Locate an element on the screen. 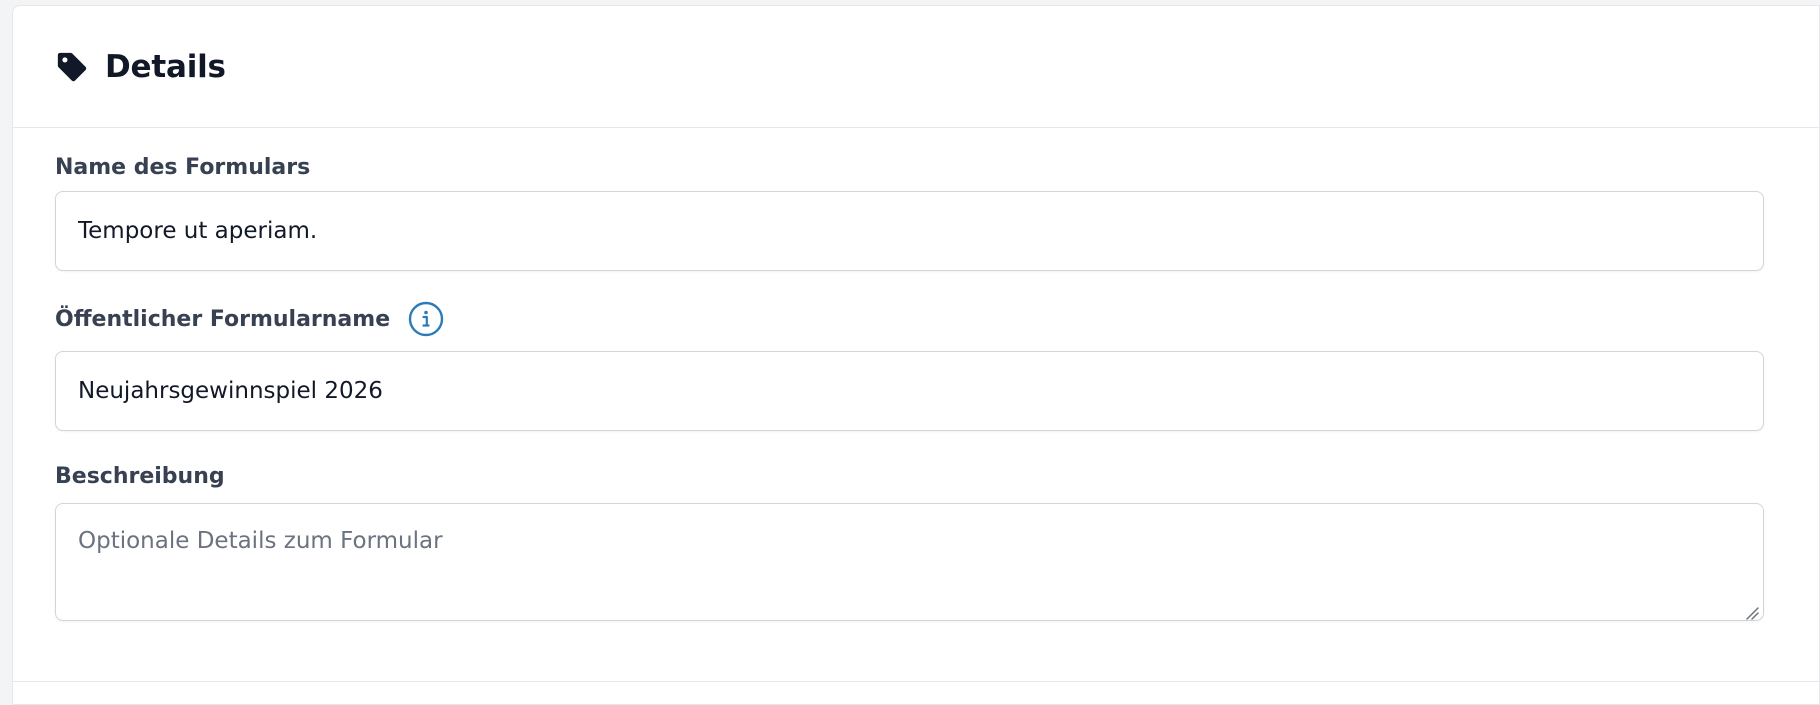  info-icon is located at coordinates (426, 319).